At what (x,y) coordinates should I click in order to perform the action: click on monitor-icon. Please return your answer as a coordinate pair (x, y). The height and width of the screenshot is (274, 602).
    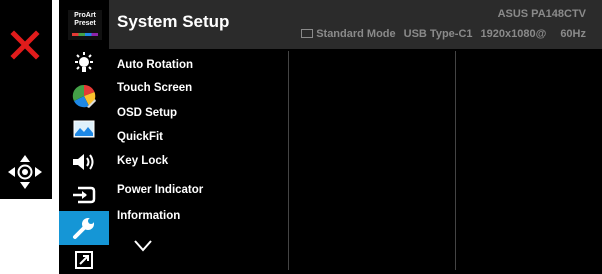
    Looking at the image, I should click on (307, 33).